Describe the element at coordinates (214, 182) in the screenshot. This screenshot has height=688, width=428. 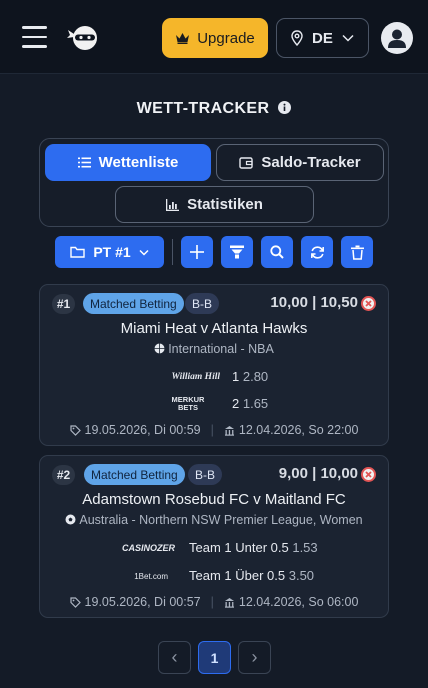
I see `view-tabs: Wettenliste Saldo-Tracker Statistiken` at that location.